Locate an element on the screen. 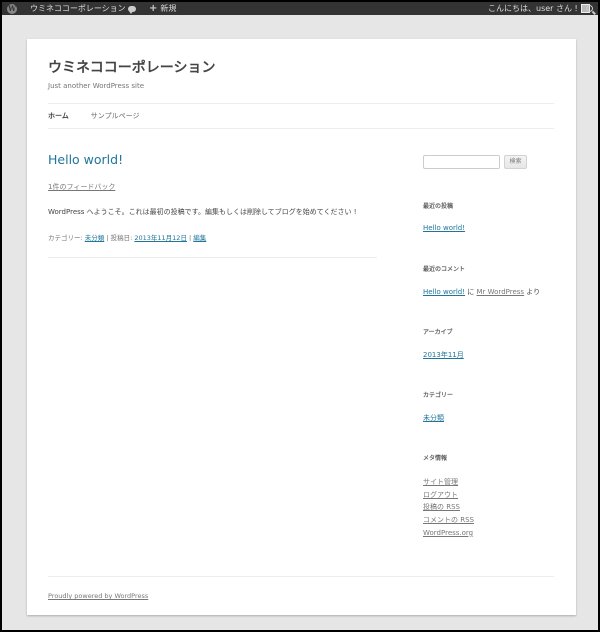 The image size is (600, 632). recent-posts-heading: 最近の投稿 is located at coordinates (438, 206).